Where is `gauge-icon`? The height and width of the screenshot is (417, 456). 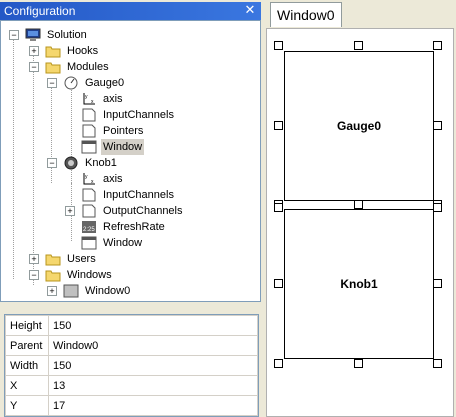
gauge-icon is located at coordinates (71, 83).